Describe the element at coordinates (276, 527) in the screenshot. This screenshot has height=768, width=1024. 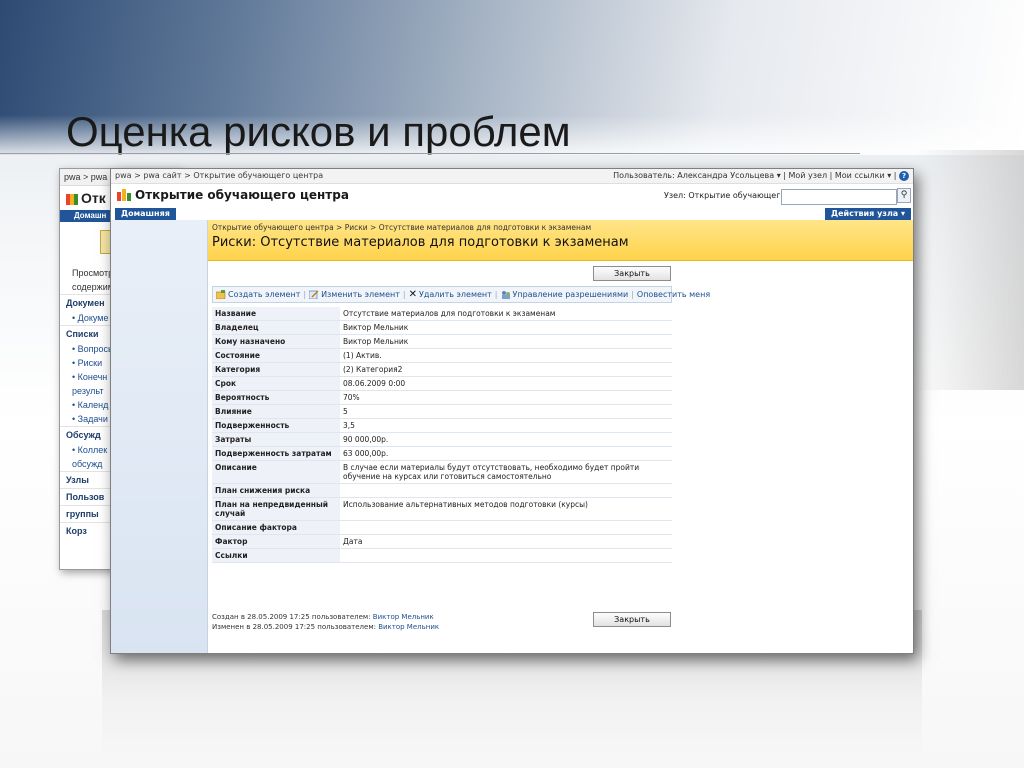
I see `property-label: Описание фактора` at that location.